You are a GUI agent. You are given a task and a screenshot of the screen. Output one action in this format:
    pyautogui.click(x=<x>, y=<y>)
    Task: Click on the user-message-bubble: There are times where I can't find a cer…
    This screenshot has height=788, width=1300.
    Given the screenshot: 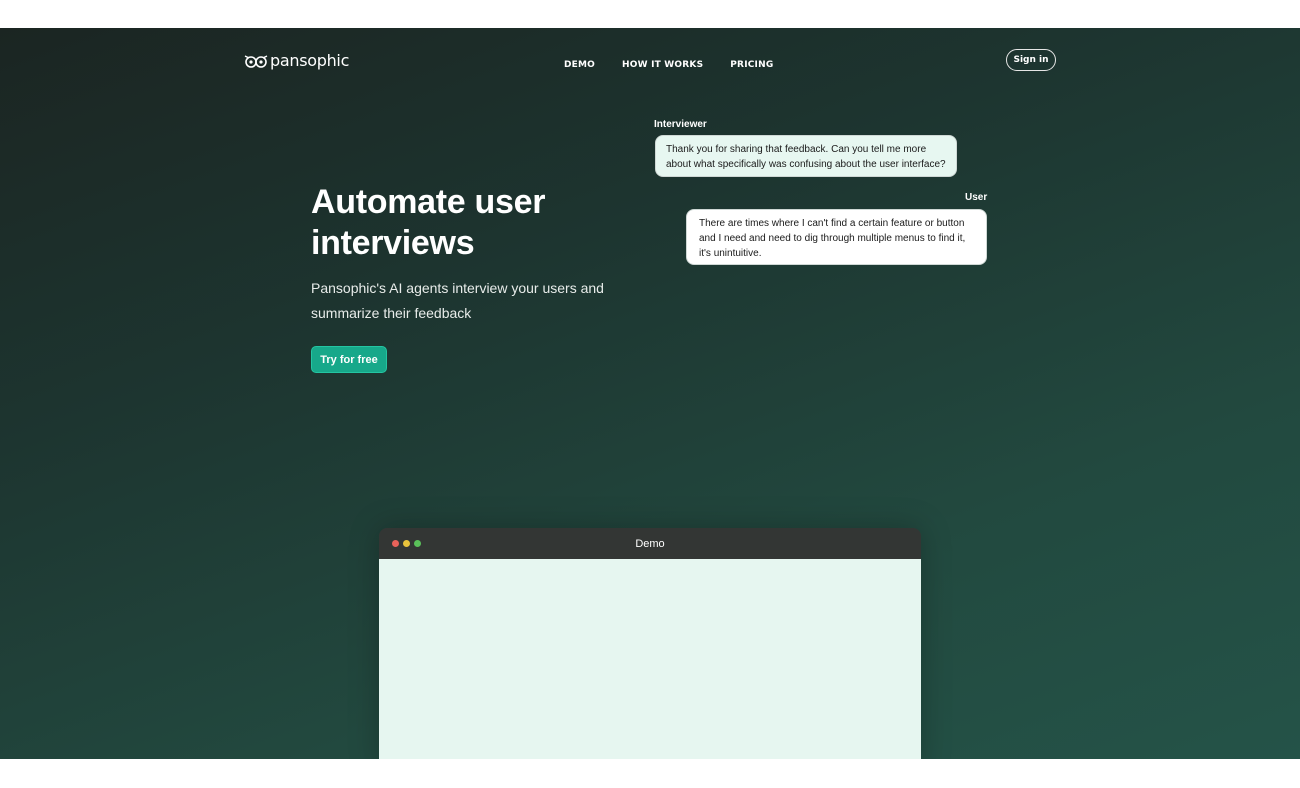 What is the action you would take?
    pyautogui.click(x=836, y=237)
    